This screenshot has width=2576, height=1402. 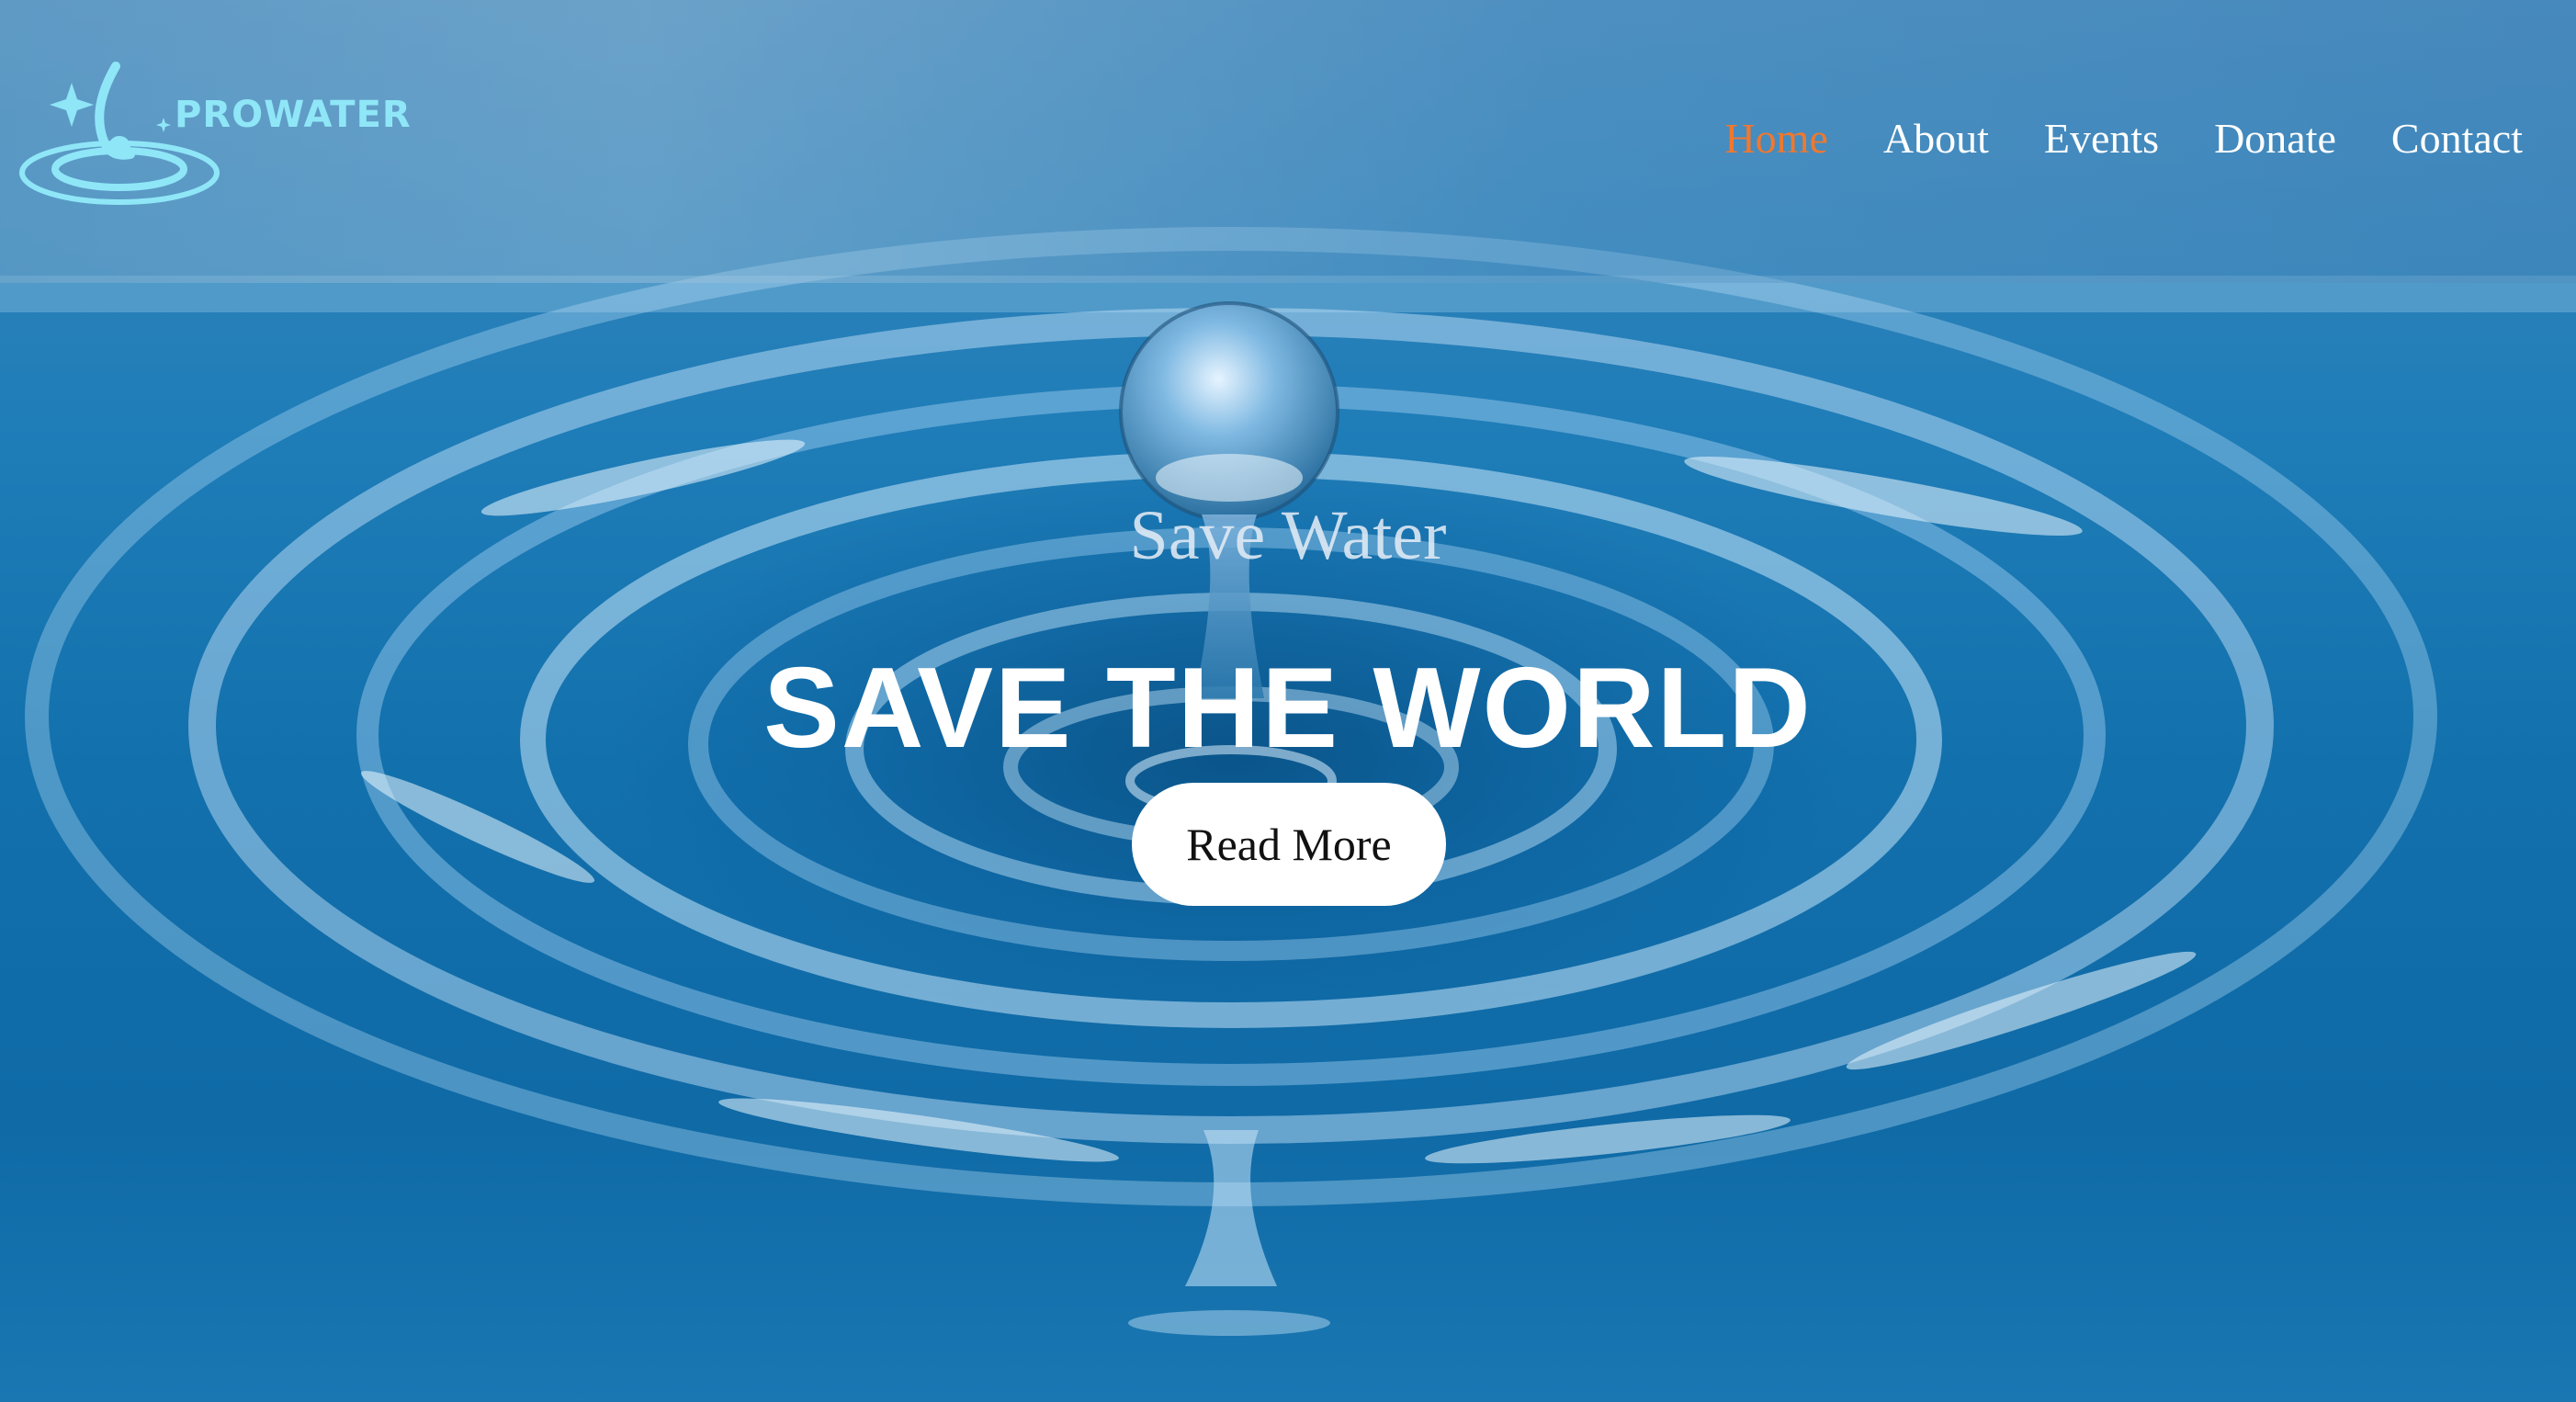 What do you see at coordinates (1288, 708) in the screenshot?
I see `hero-title: SAVE THE WORLD` at bounding box center [1288, 708].